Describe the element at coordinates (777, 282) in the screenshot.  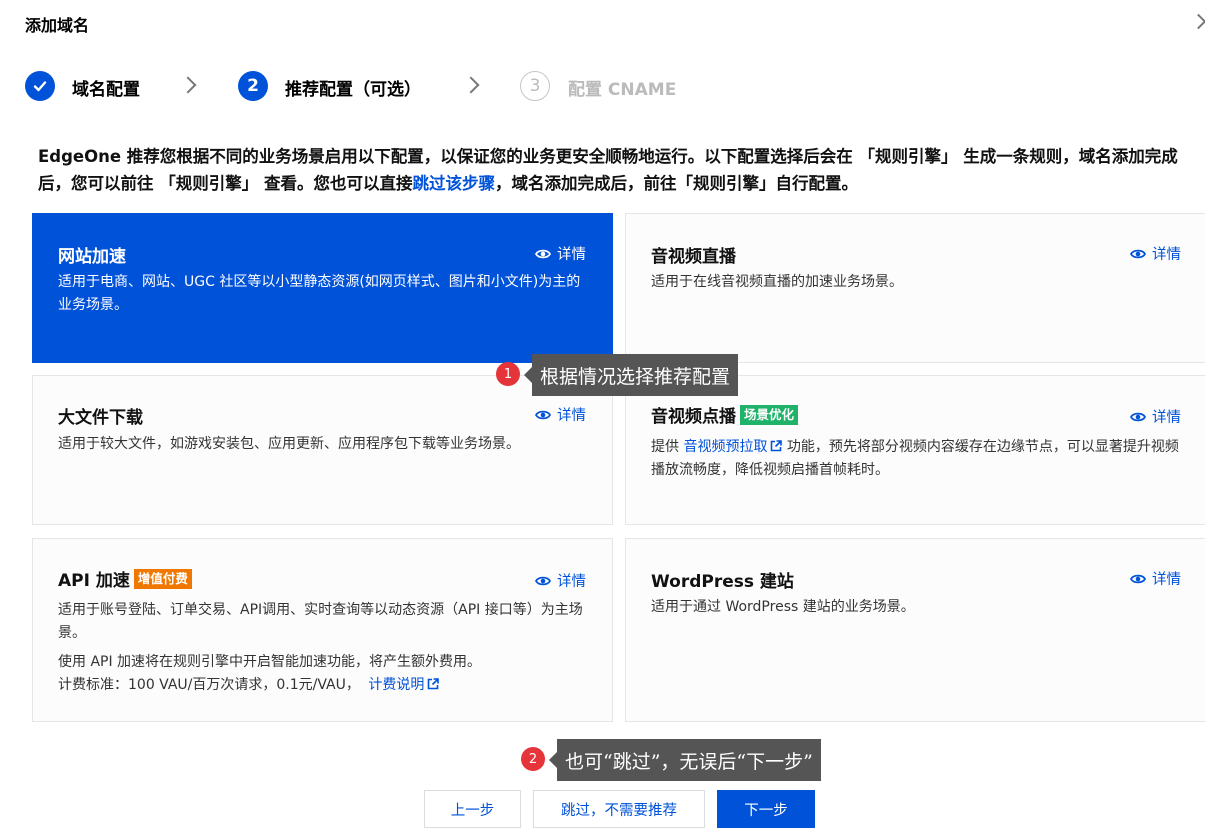
I see `card-desc: 适用于在线音视频直播的加速业务场景。` at that location.